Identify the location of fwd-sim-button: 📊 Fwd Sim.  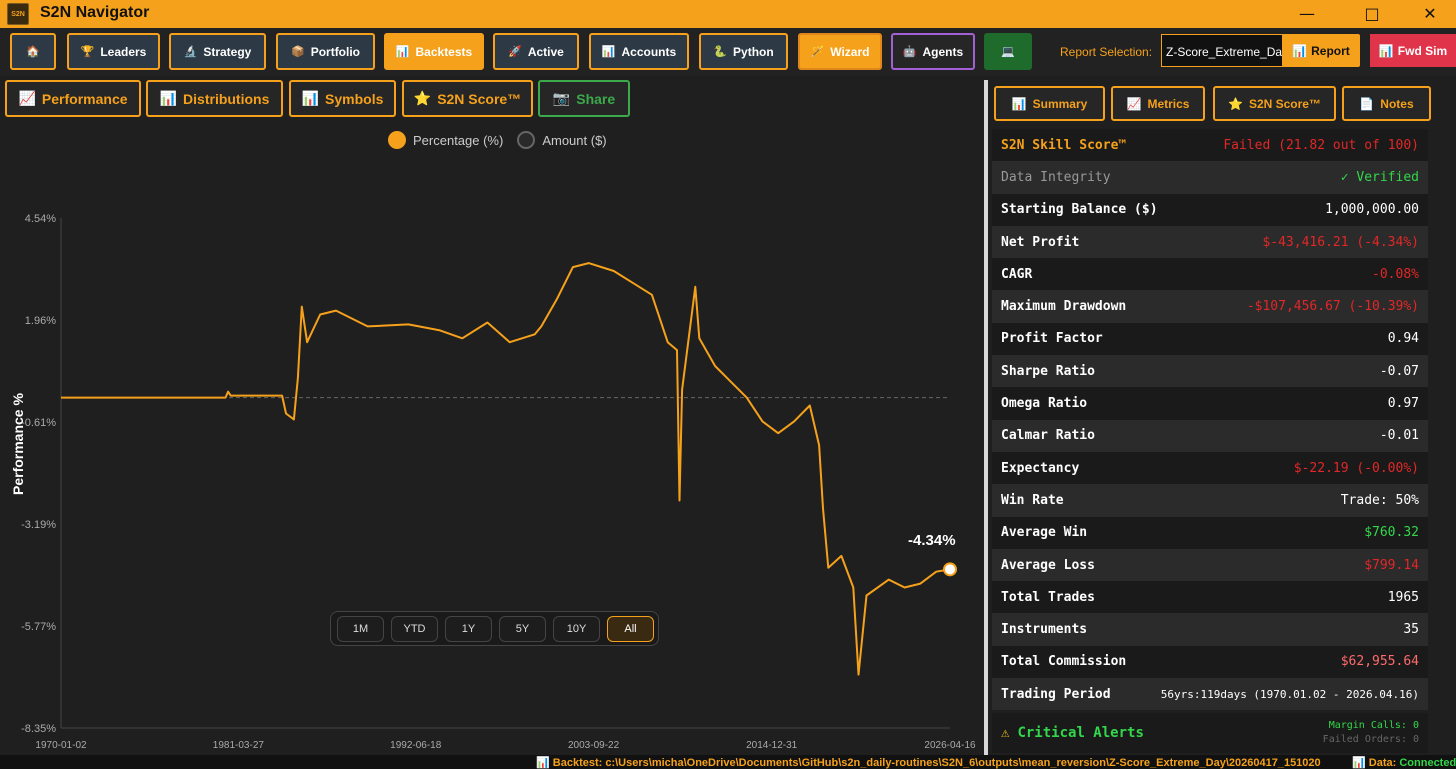
(1413, 50).